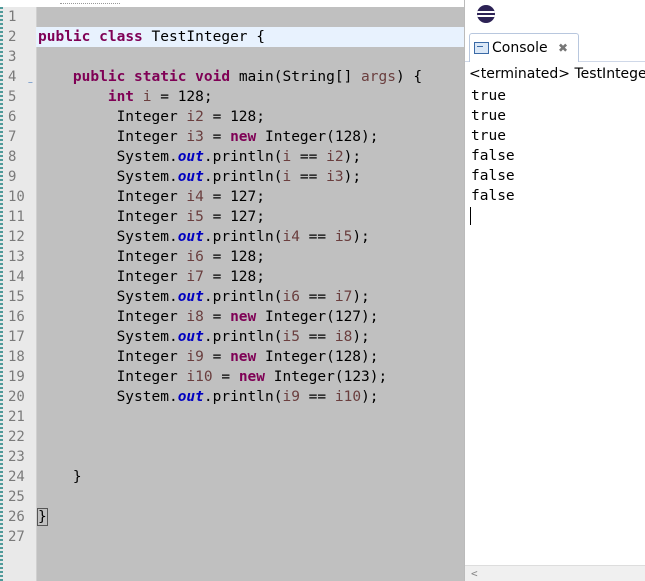 The height and width of the screenshot is (581, 645). What do you see at coordinates (16, 237) in the screenshot?
I see `line-number: 12` at bounding box center [16, 237].